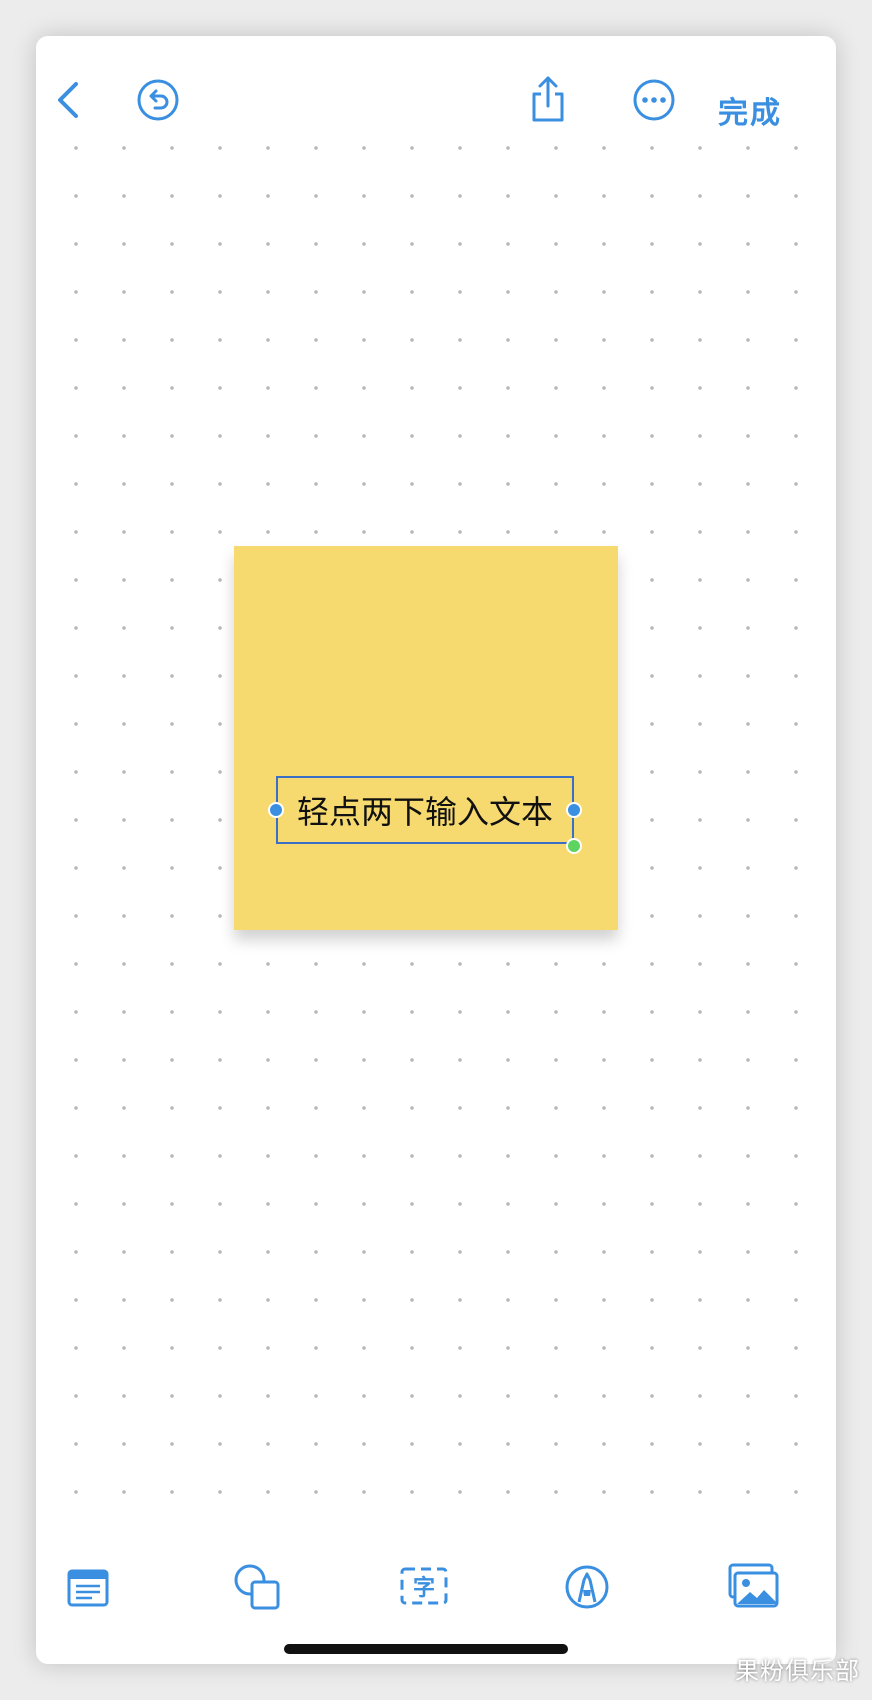  I want to click on photos-tool-button, so click(753, 1588).